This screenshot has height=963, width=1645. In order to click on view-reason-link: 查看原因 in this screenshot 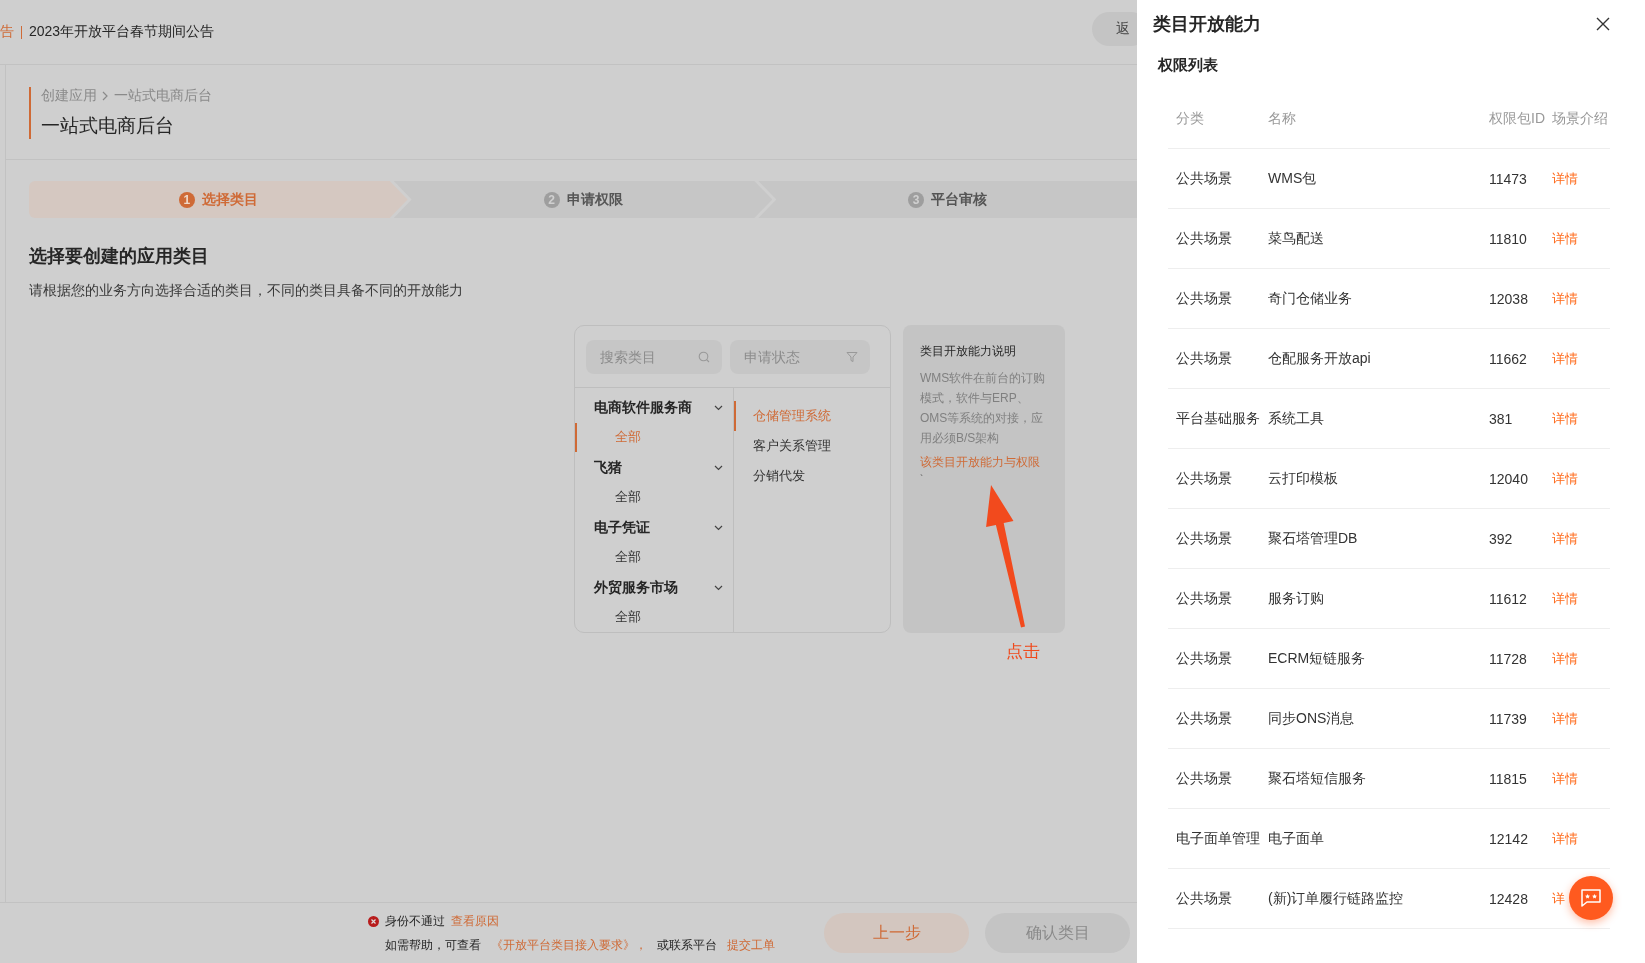, I will do `click(475, 921)`.